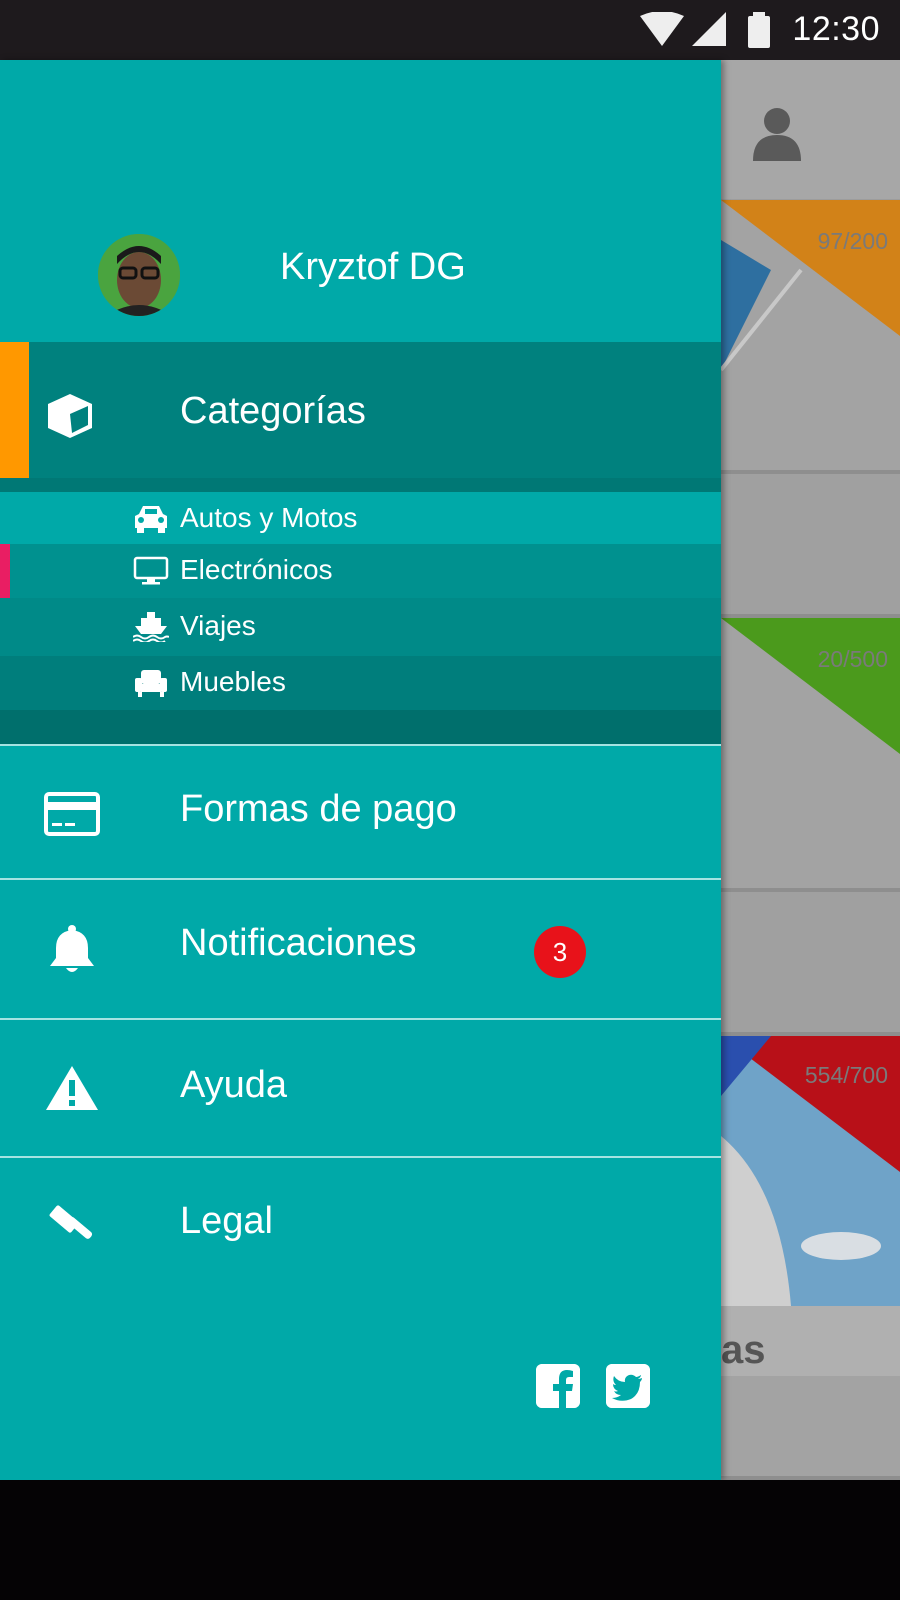 The height and width of the screenshot is (1600, 900). Describe the element at coordinates (836, 29) in the screenshot. I see `status-time: 12:30` at that location.